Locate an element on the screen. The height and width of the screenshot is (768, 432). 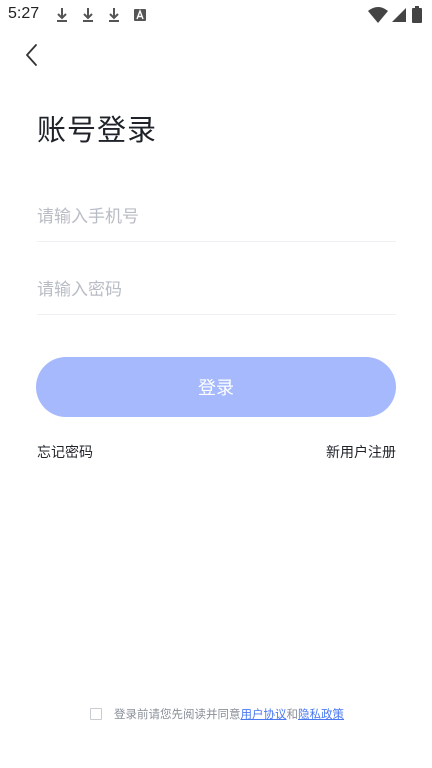
agreement-conjunction: 和 is located at coordinates (292, 714).